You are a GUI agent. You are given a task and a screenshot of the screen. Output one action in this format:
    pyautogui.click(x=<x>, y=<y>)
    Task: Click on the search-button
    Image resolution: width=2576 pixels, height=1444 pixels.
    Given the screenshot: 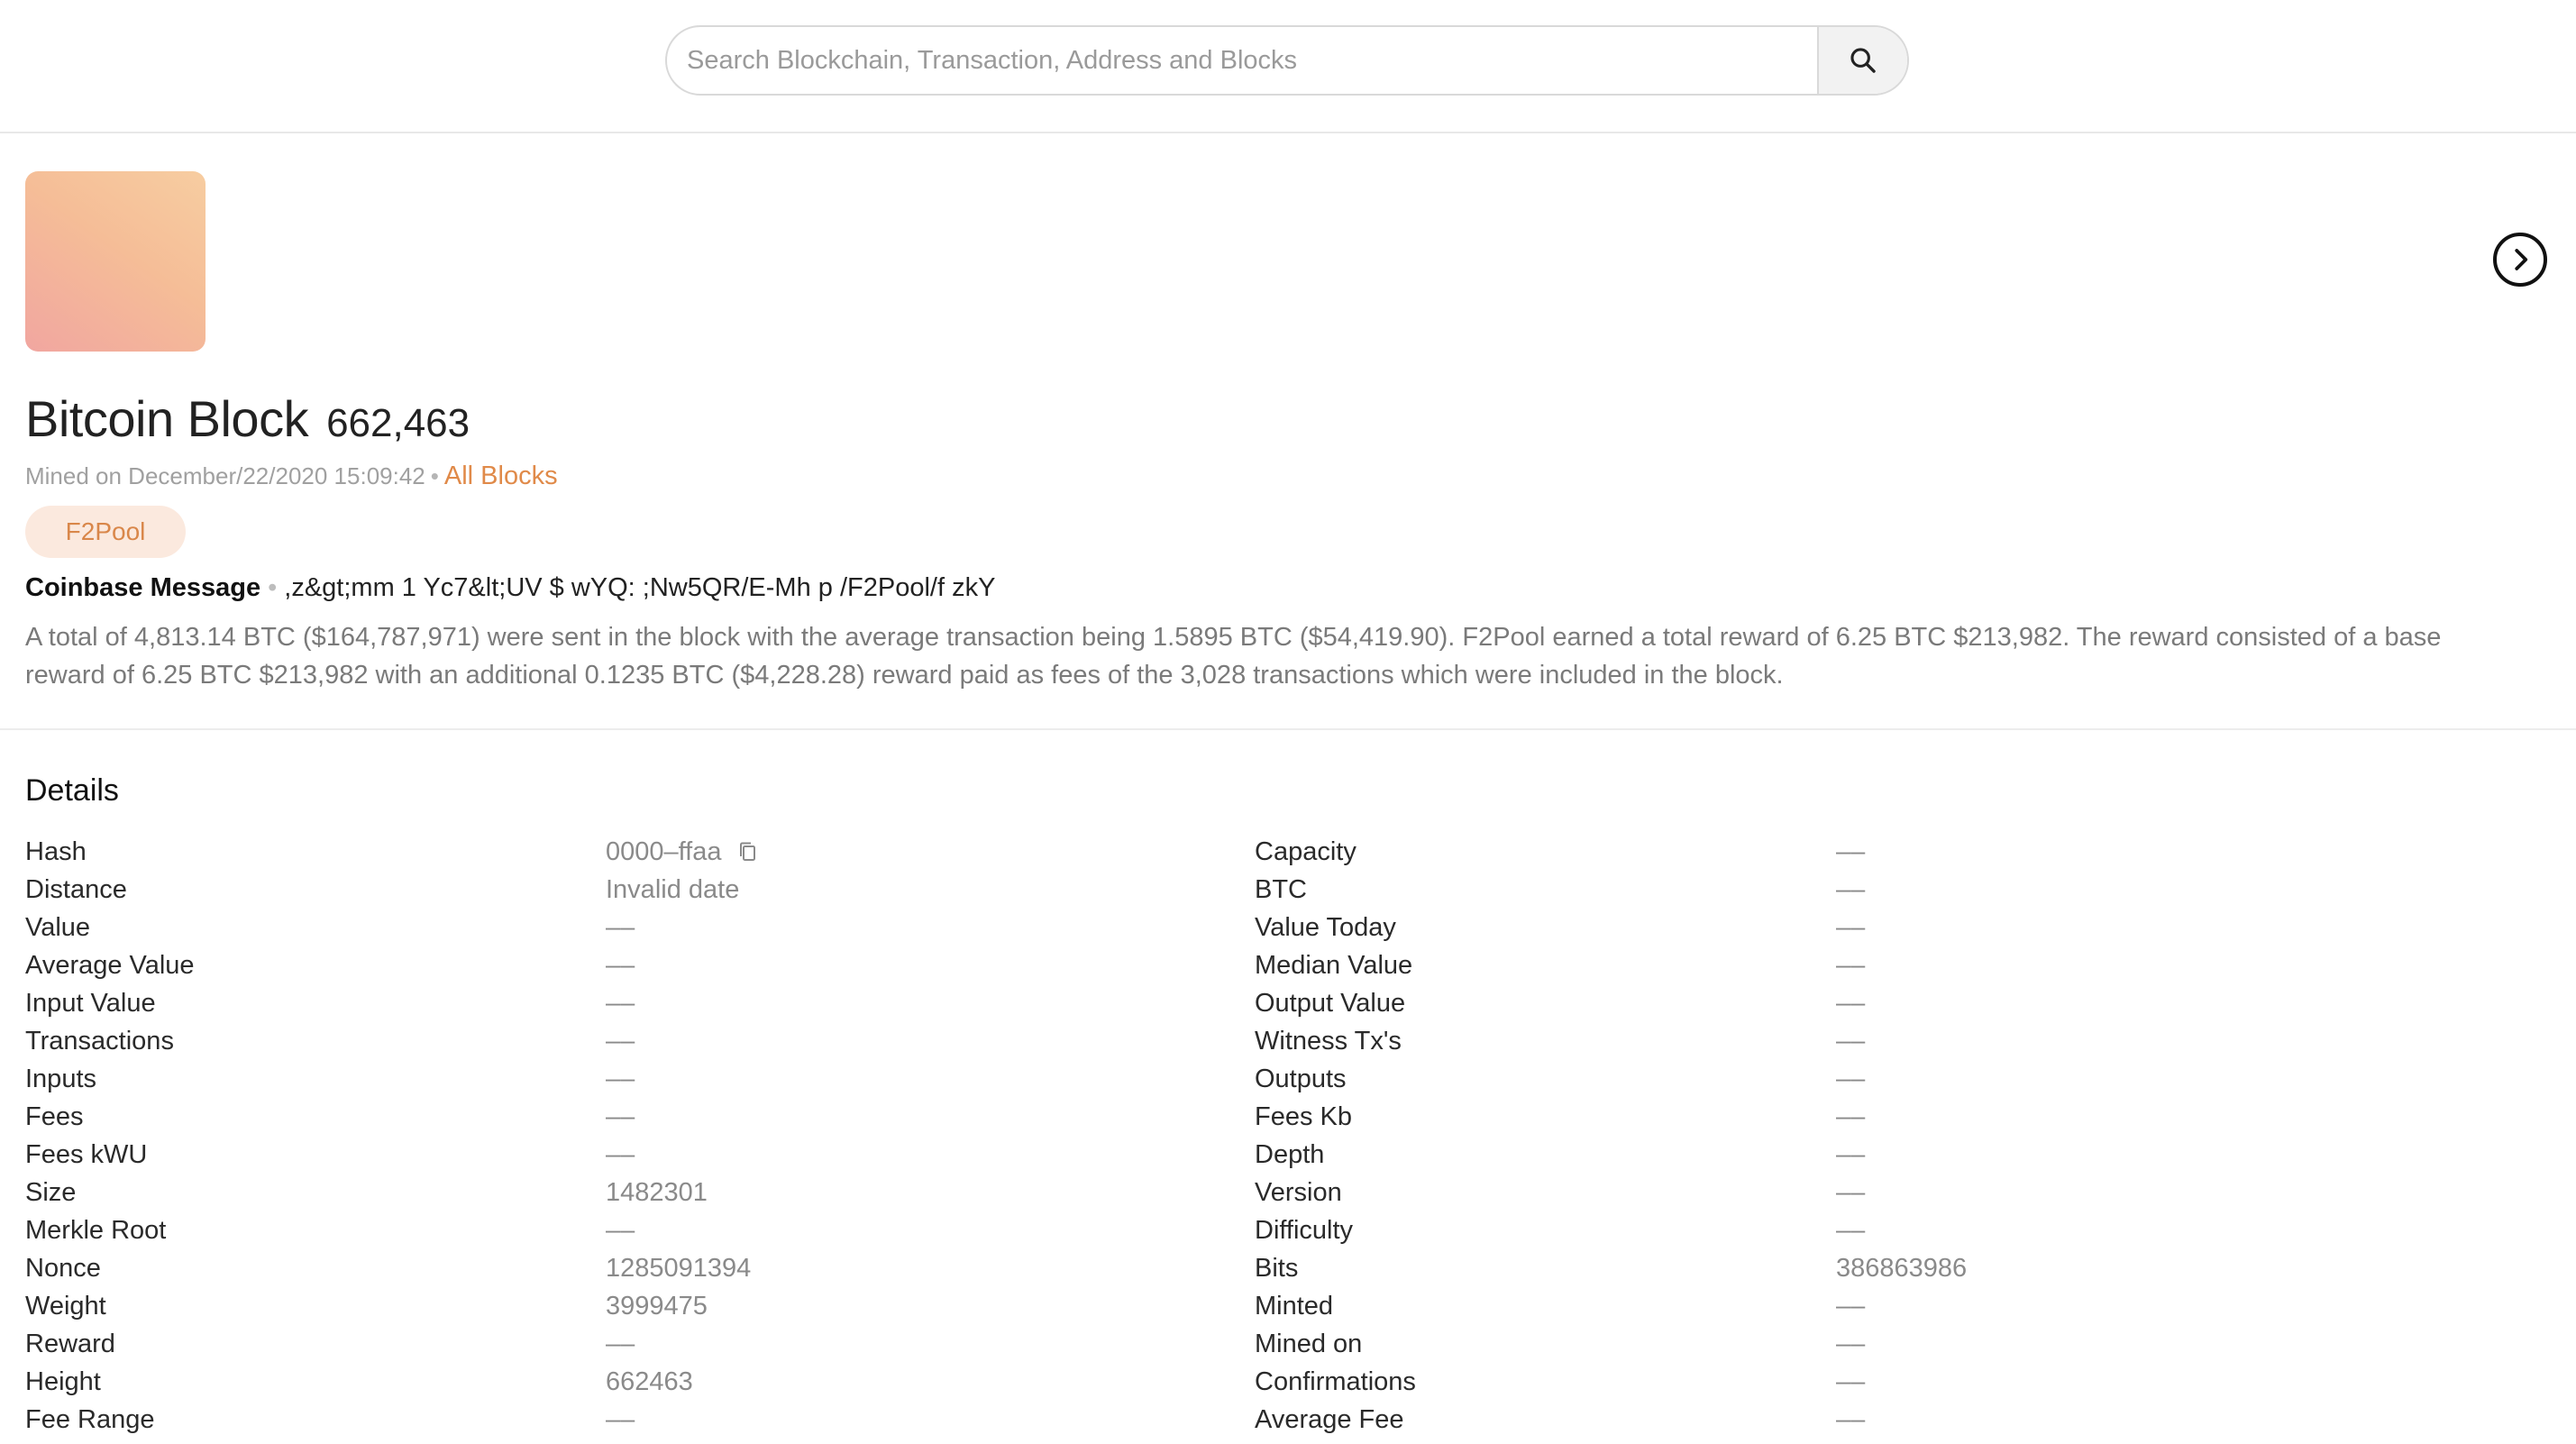 What is the action you would take?
    pyautogui.click(x=1862, y=60)
    